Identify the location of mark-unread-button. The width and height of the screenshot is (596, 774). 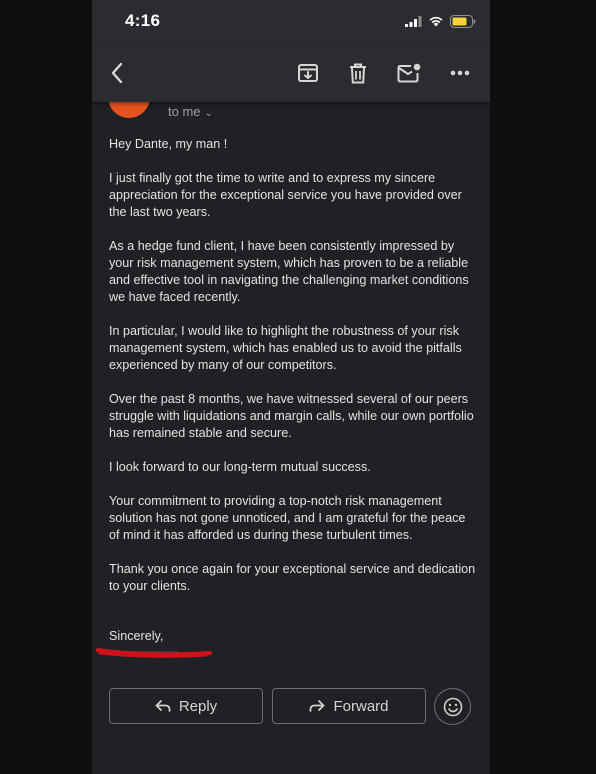
(409, 73).